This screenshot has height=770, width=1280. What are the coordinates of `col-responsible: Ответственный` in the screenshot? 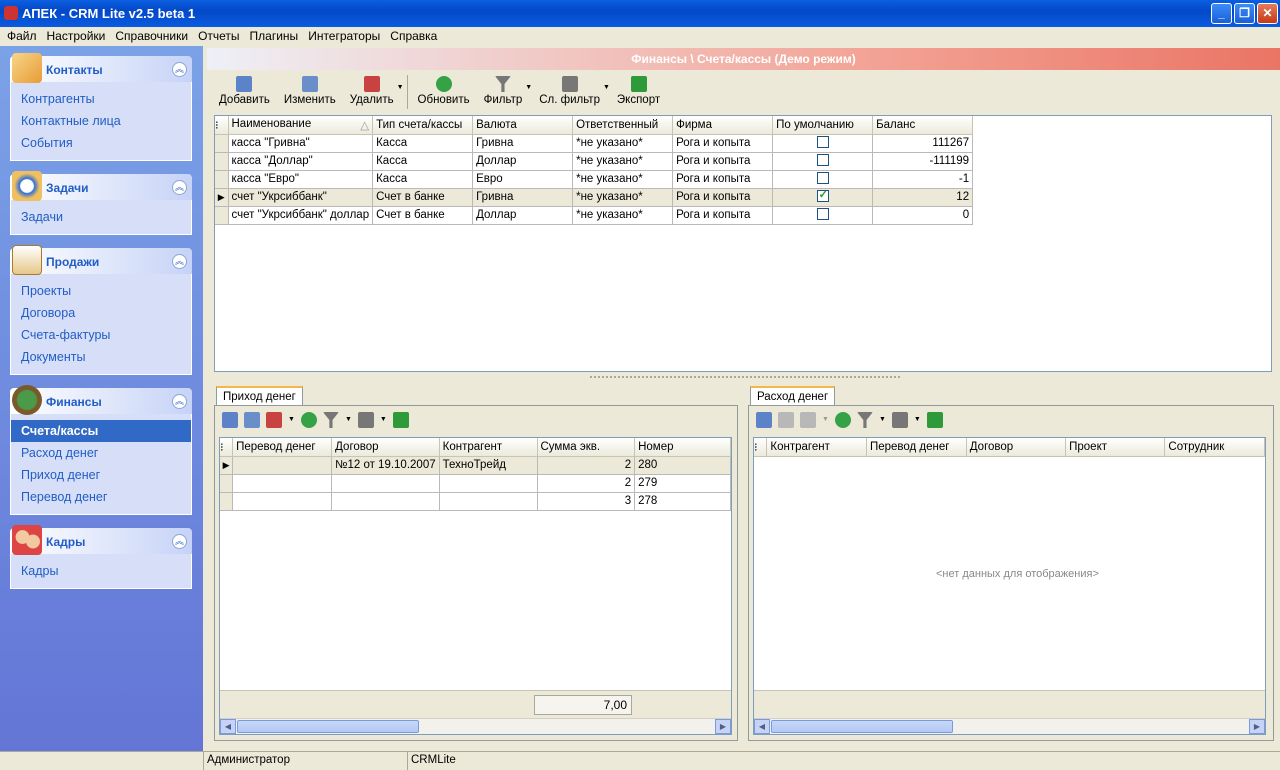 It's located at (623, 125).